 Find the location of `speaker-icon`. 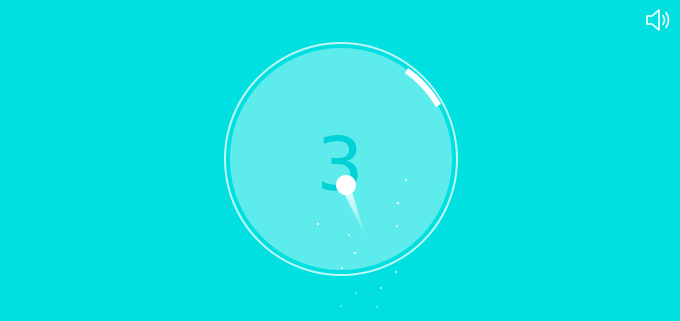

speaker-icon is located at coordinates (658, 20).